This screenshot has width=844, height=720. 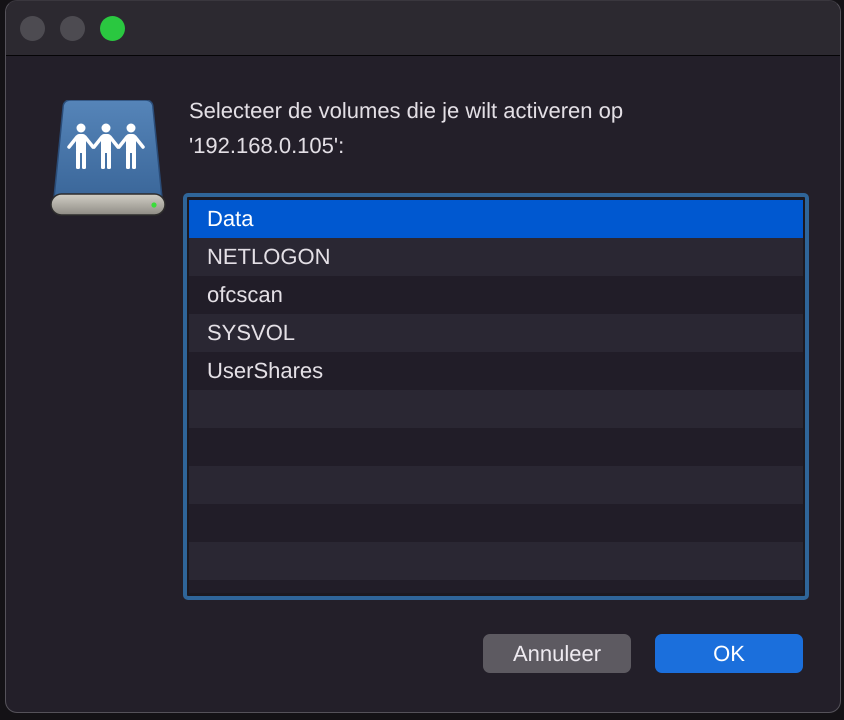 I want to click on ok-button: OK, so click(x=729, y=653).